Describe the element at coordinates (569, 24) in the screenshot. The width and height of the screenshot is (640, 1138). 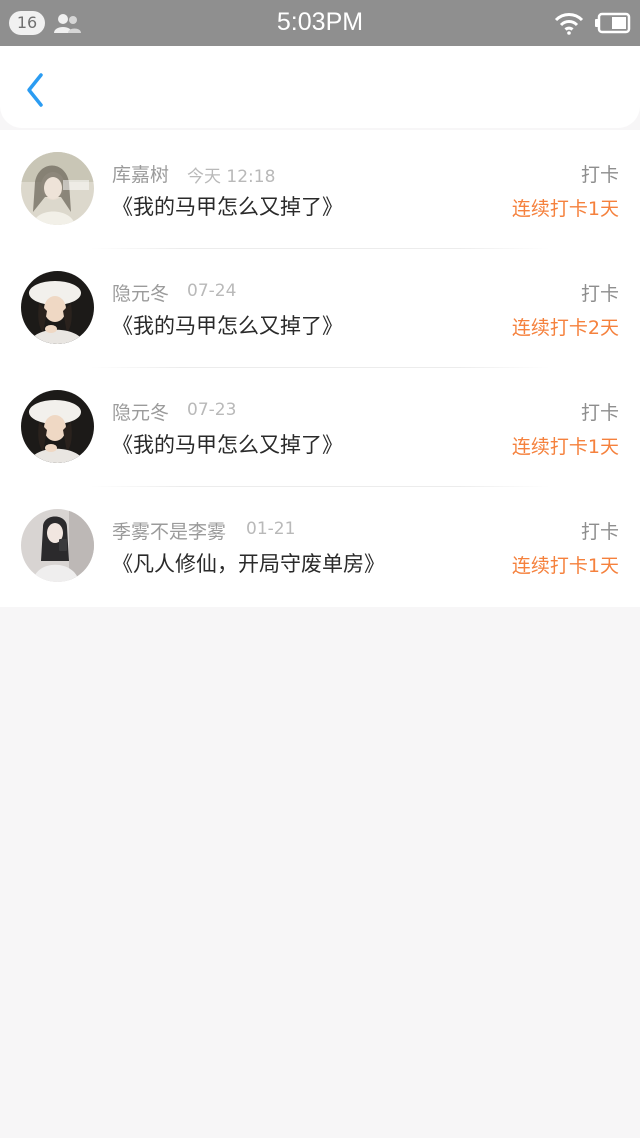
I see `wifi-icon` at that location.